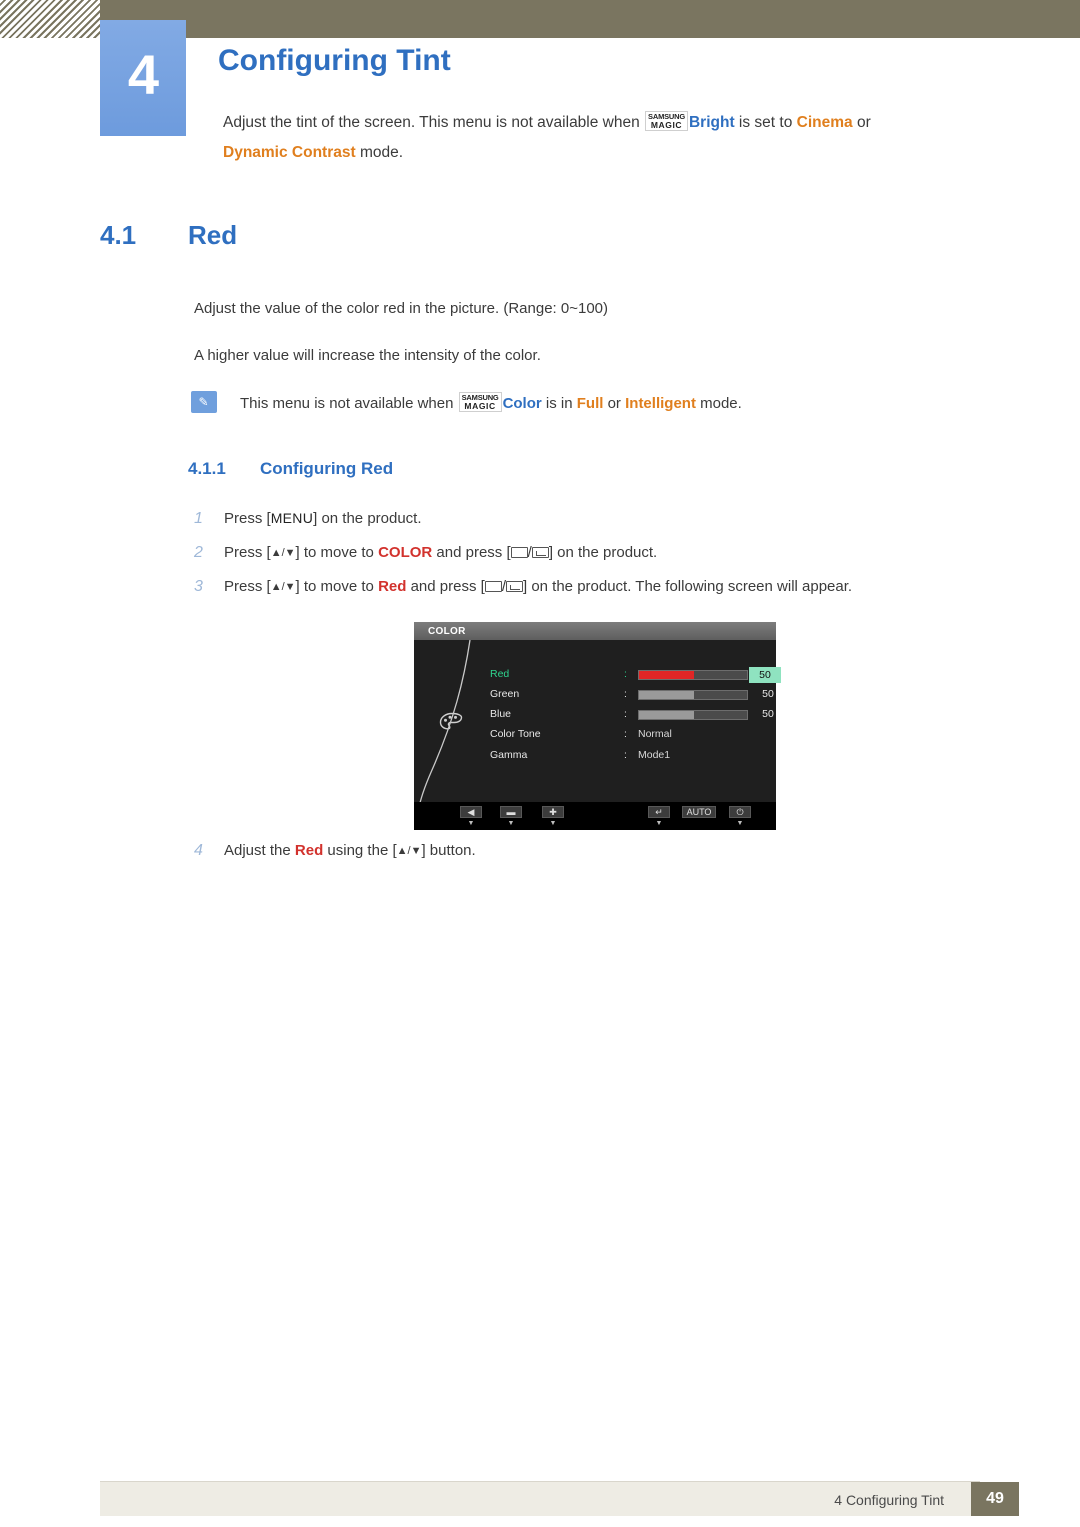 Image resolution: width=1080 pixels, height=1527 pixels. What do you see at coordinates (511, 823) in the screenshot?
I see `osd-minus-button-caret: ▼` at bounding box center [511, 823].